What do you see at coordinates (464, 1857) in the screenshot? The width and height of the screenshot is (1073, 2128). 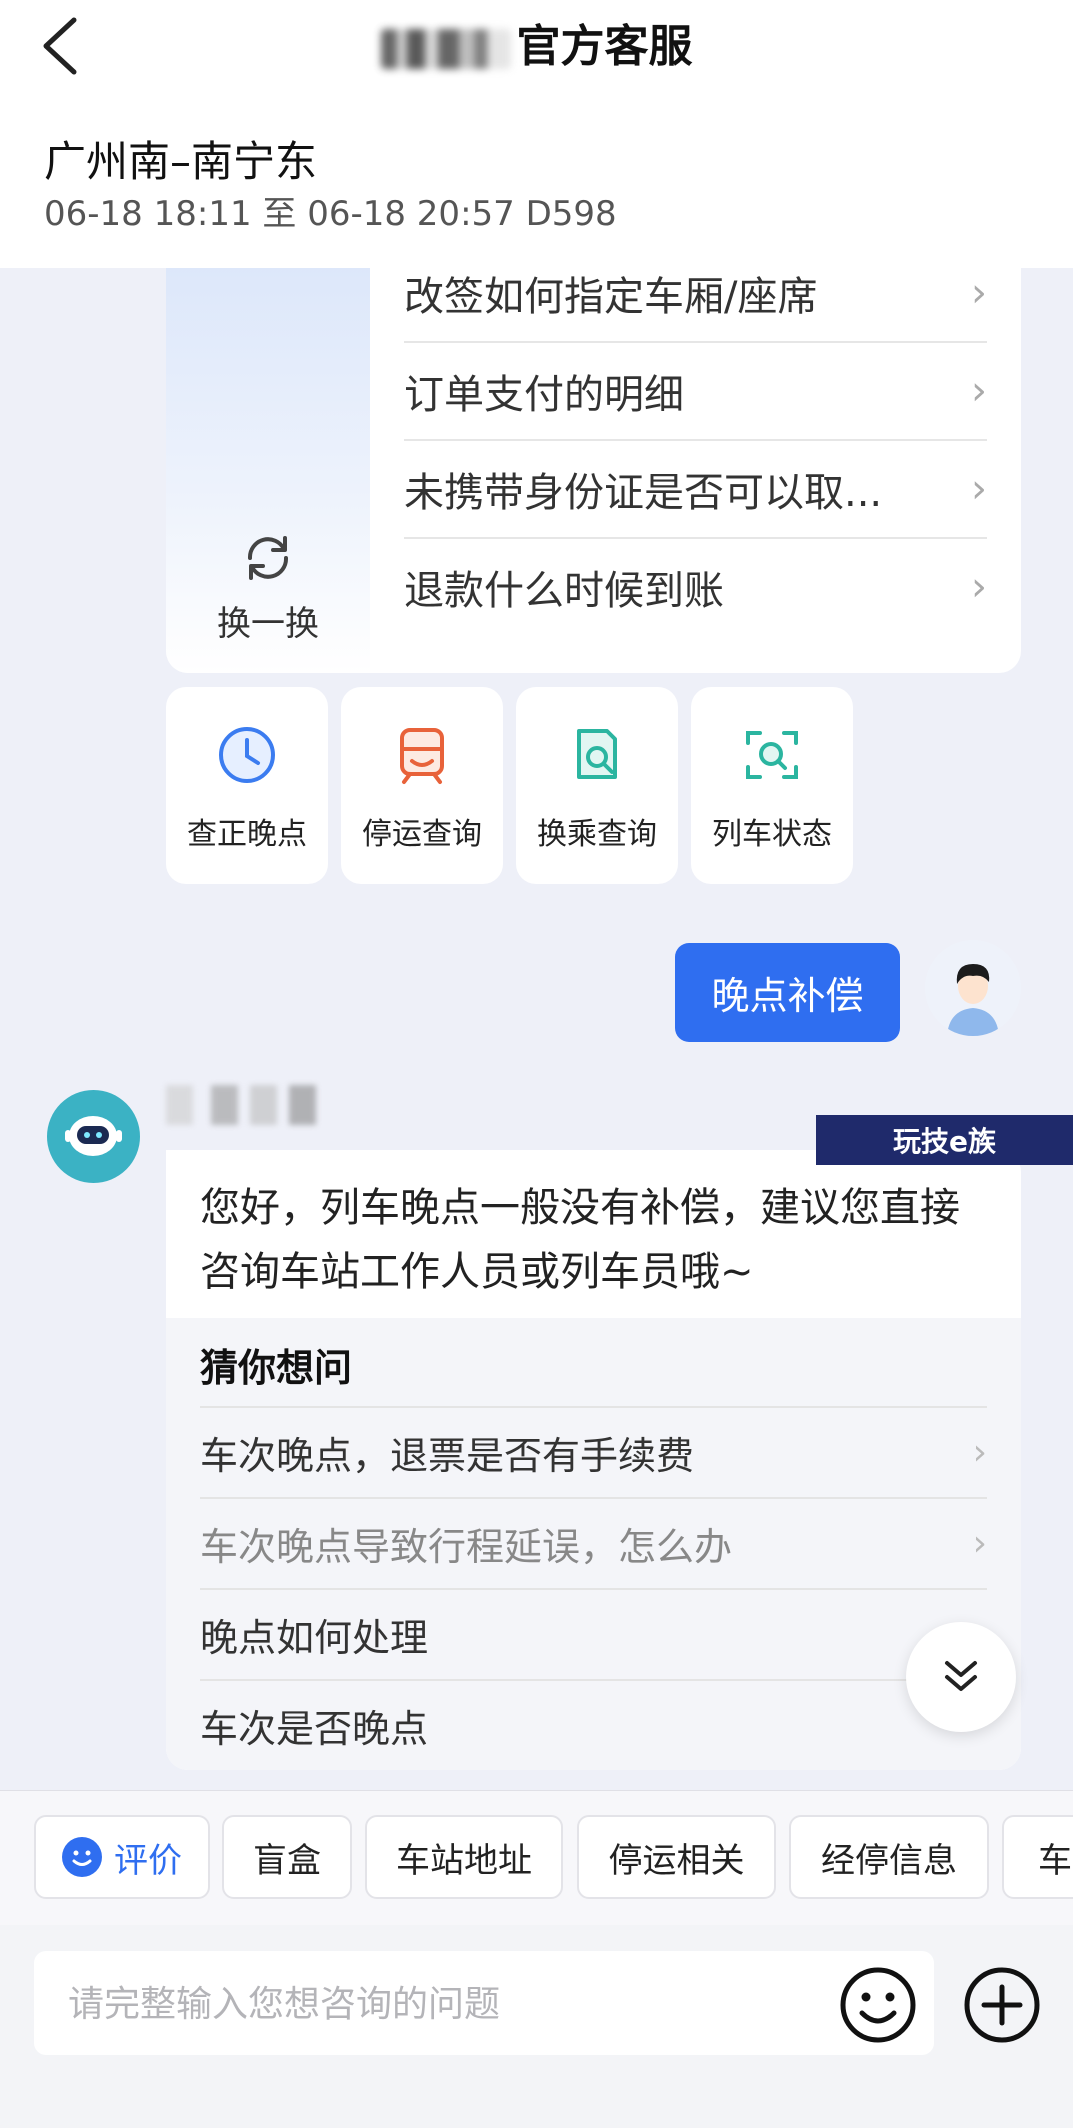 I see `chip-station-address: 车站地址` at bounding box center [464, 1857].